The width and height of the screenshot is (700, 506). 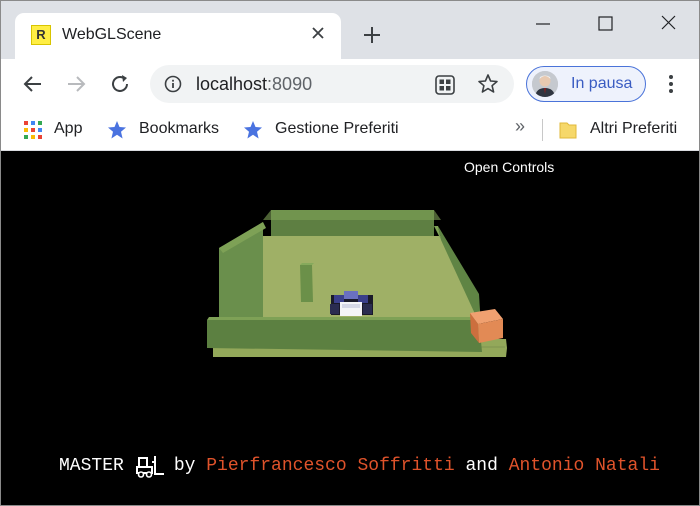 What do you see at coordinates (112, 34) in the screenshot?
I see `tab-title: WebGLScene` at bounding box center [112, 34].